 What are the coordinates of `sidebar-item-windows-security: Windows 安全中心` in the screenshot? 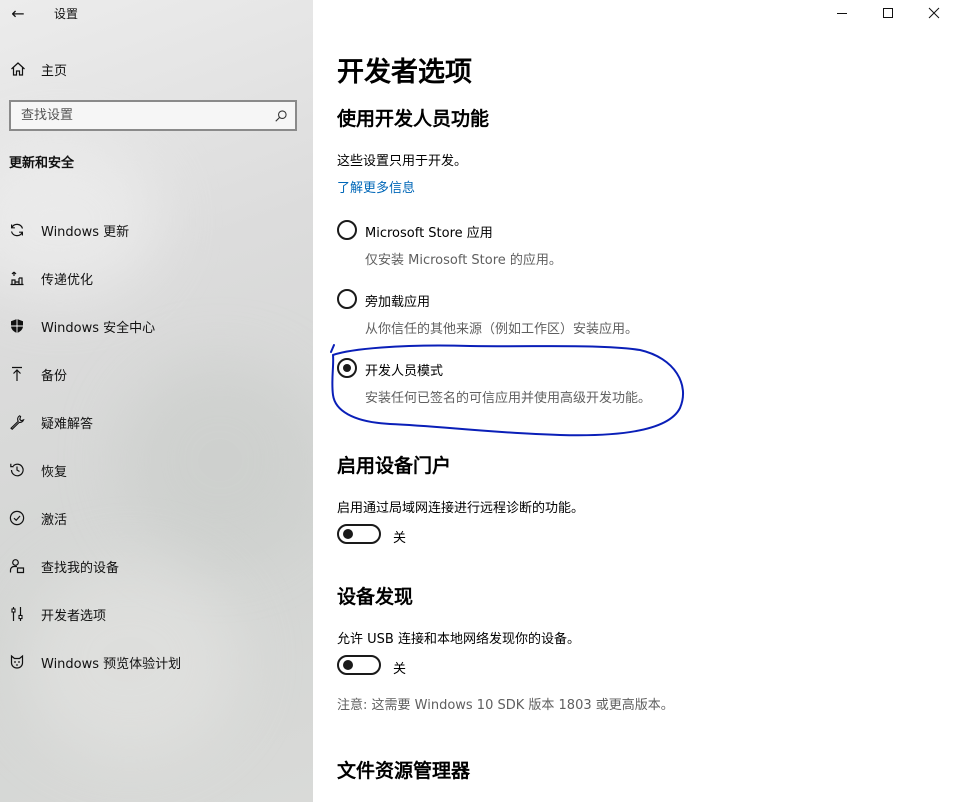 It's located at (156, 326).